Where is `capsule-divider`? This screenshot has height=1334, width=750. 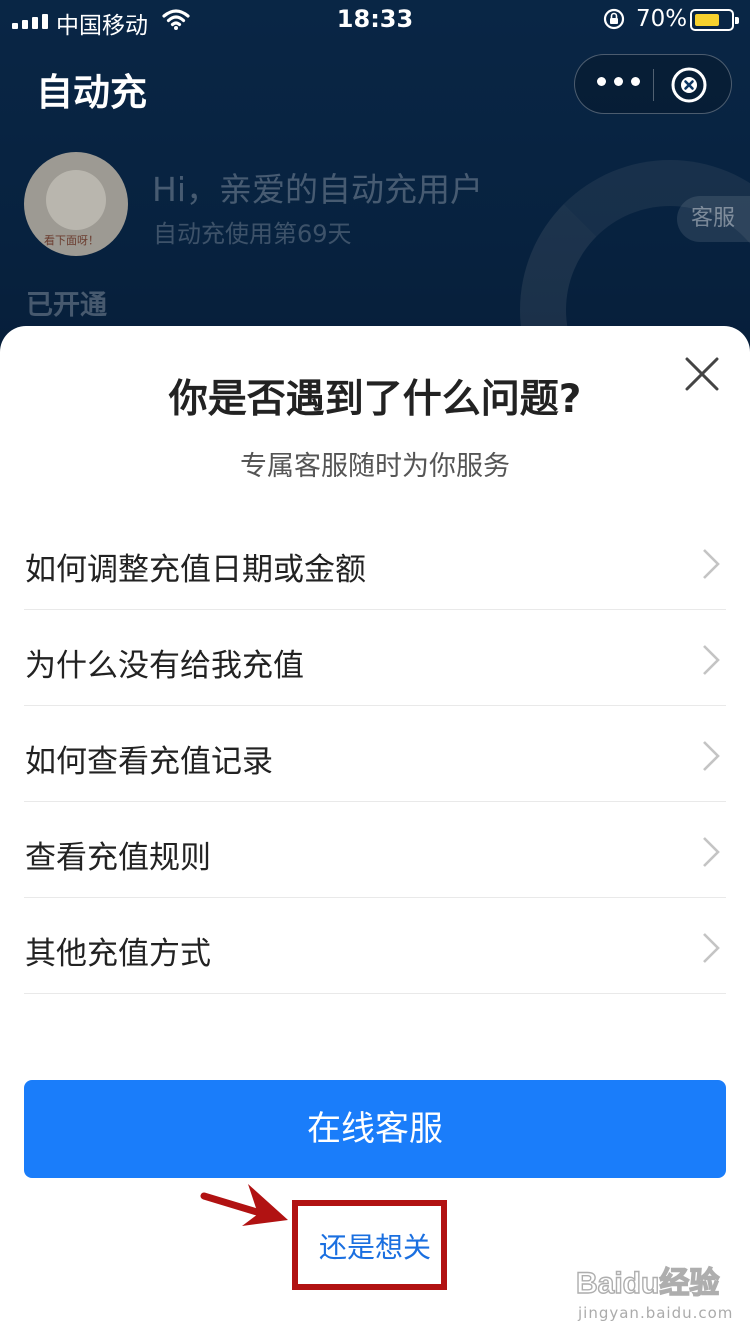 capsule-divider is located at coordinates (653, 85).